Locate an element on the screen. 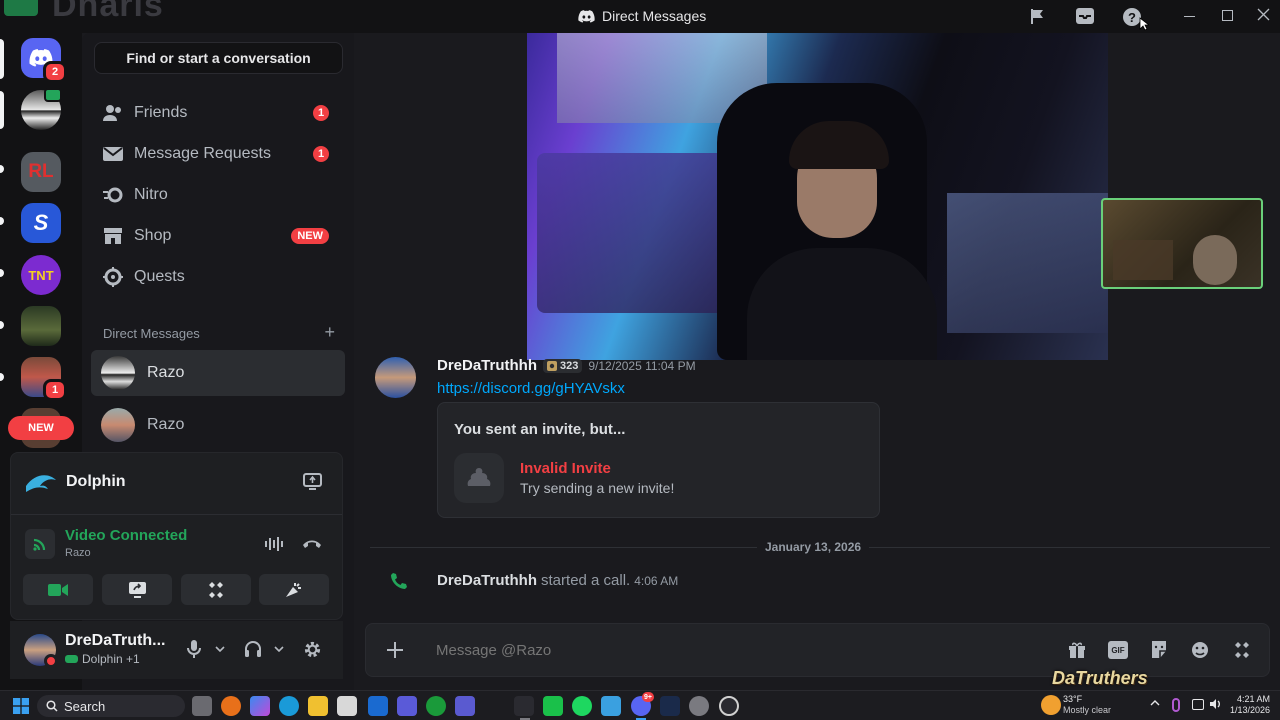  quests-icon is located at coordinates (113, 277).